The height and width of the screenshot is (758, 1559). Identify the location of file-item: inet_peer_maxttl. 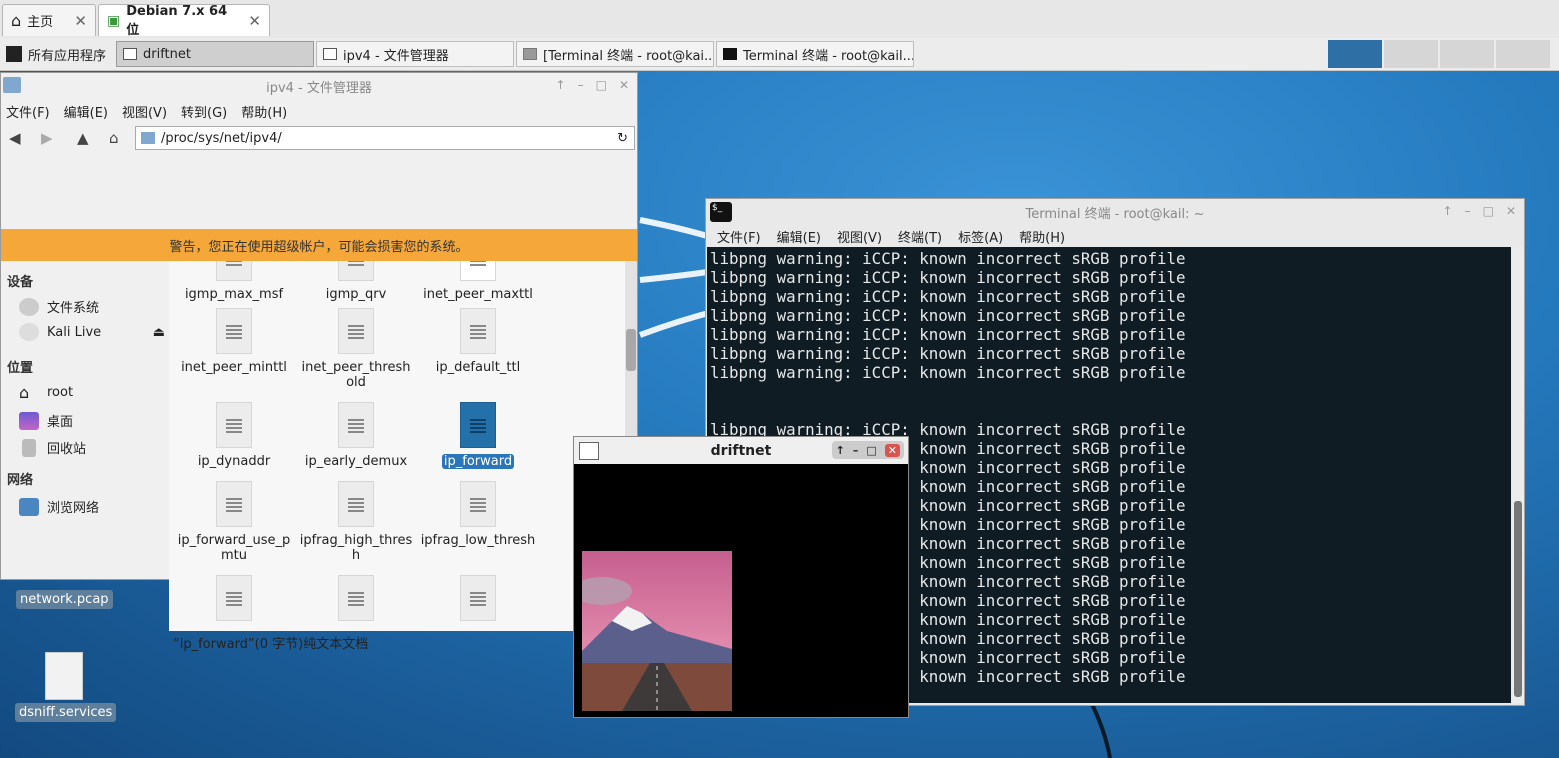
(478, 281).